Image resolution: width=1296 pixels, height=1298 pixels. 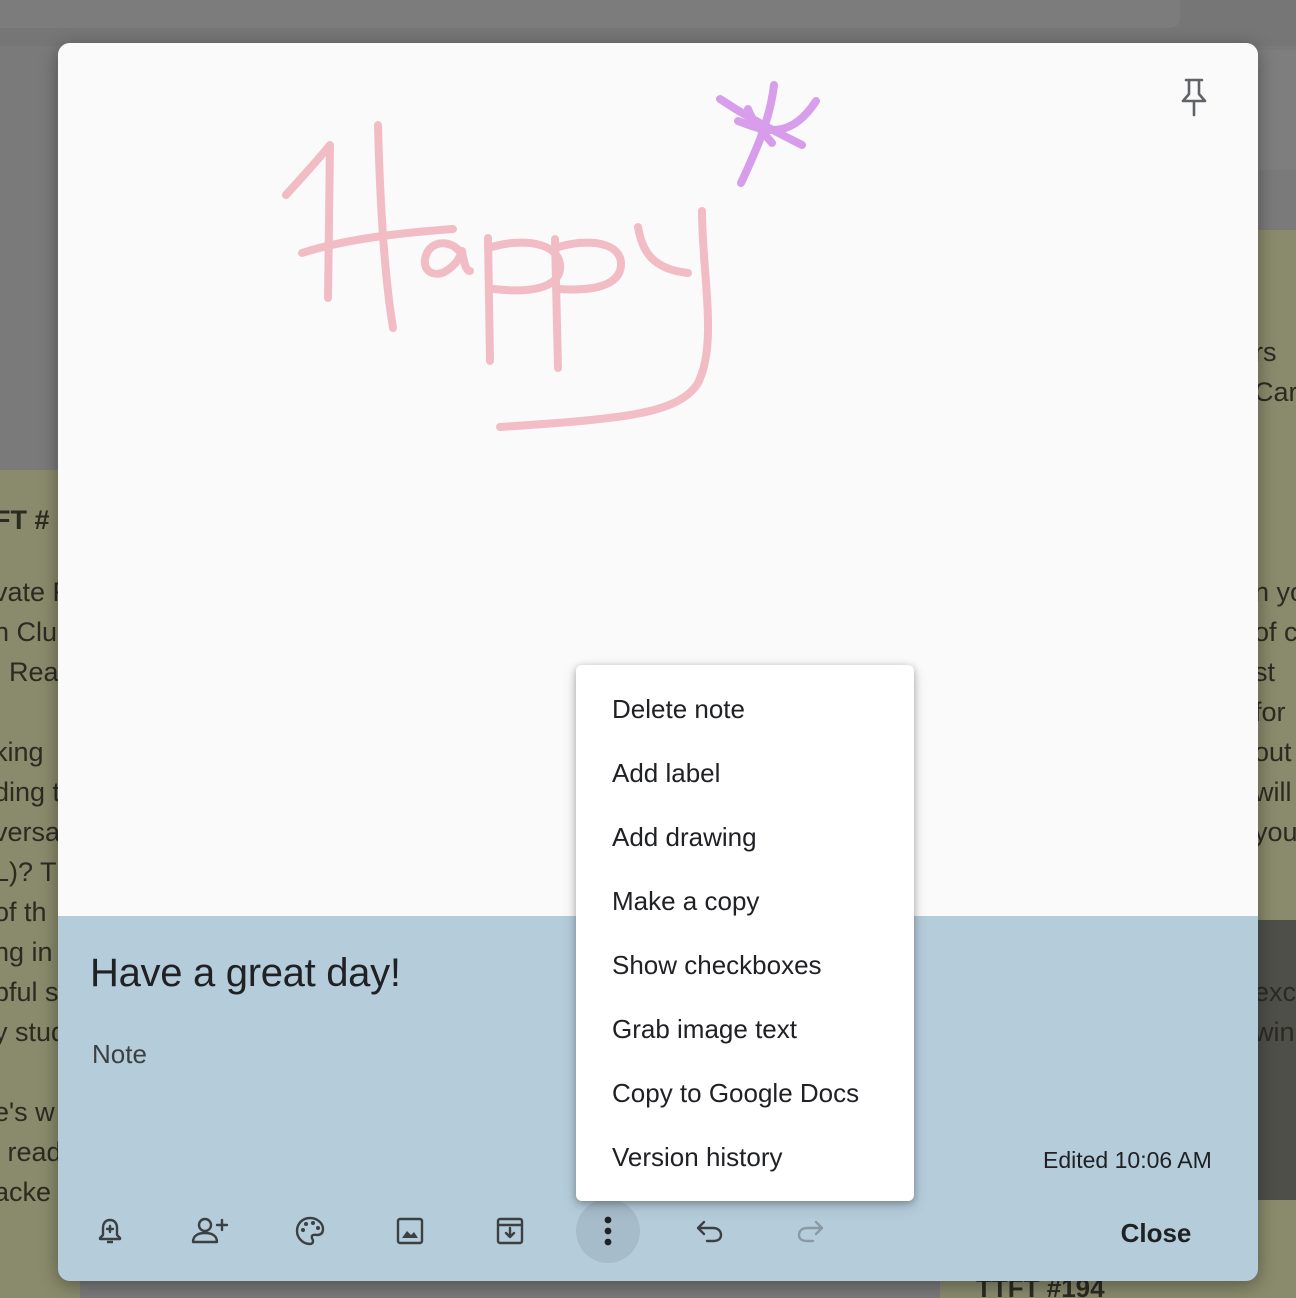 I want to click on more-button, so click(x=608, y=1231).